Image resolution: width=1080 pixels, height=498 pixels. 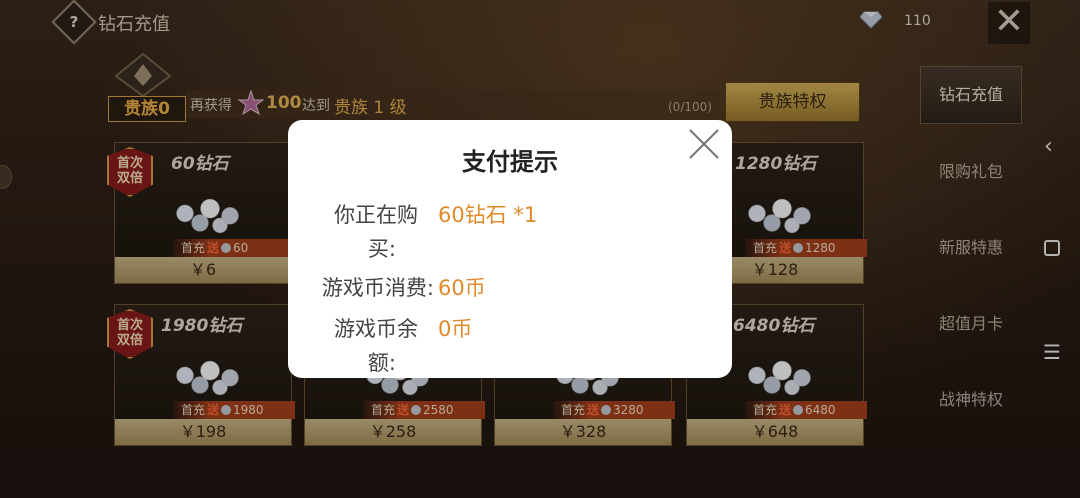 I want to click on coin-cost-value: 60币, so click(x=462, y=288).